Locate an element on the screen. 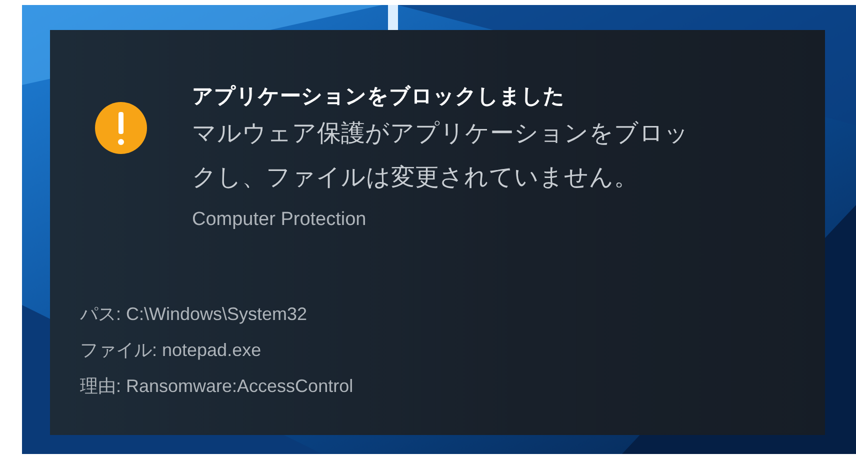  notification-source: Computer Protection is located at coordinates (280, 220).